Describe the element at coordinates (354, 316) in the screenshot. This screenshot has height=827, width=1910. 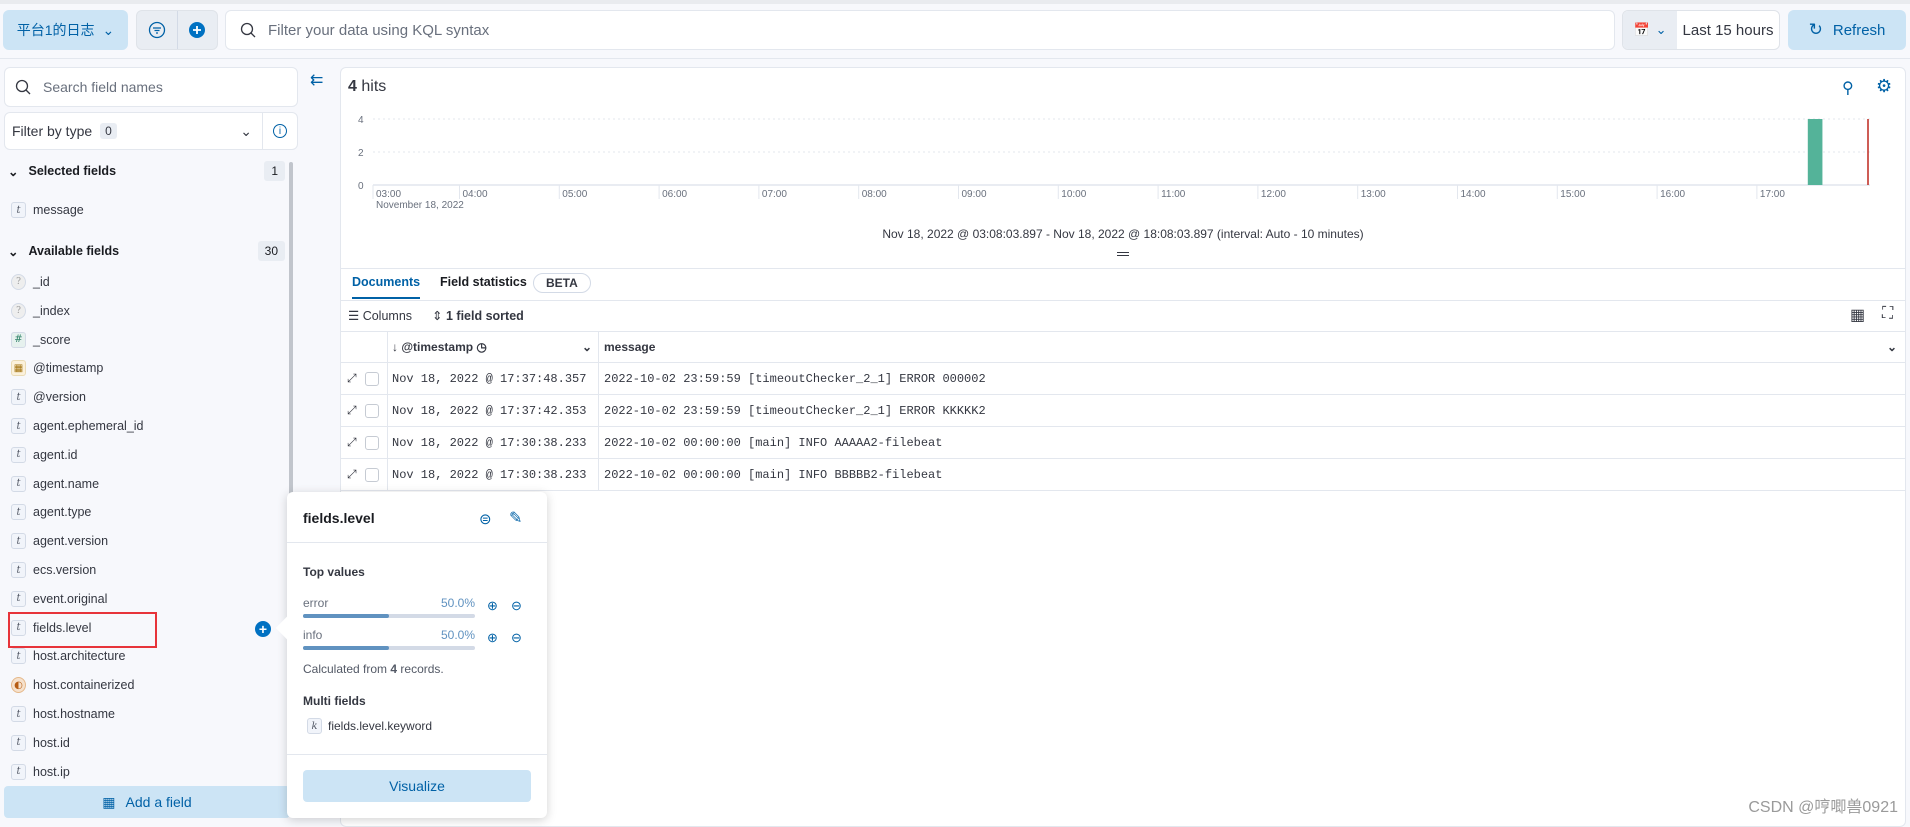
I see `list-icon: ☰` at that location.